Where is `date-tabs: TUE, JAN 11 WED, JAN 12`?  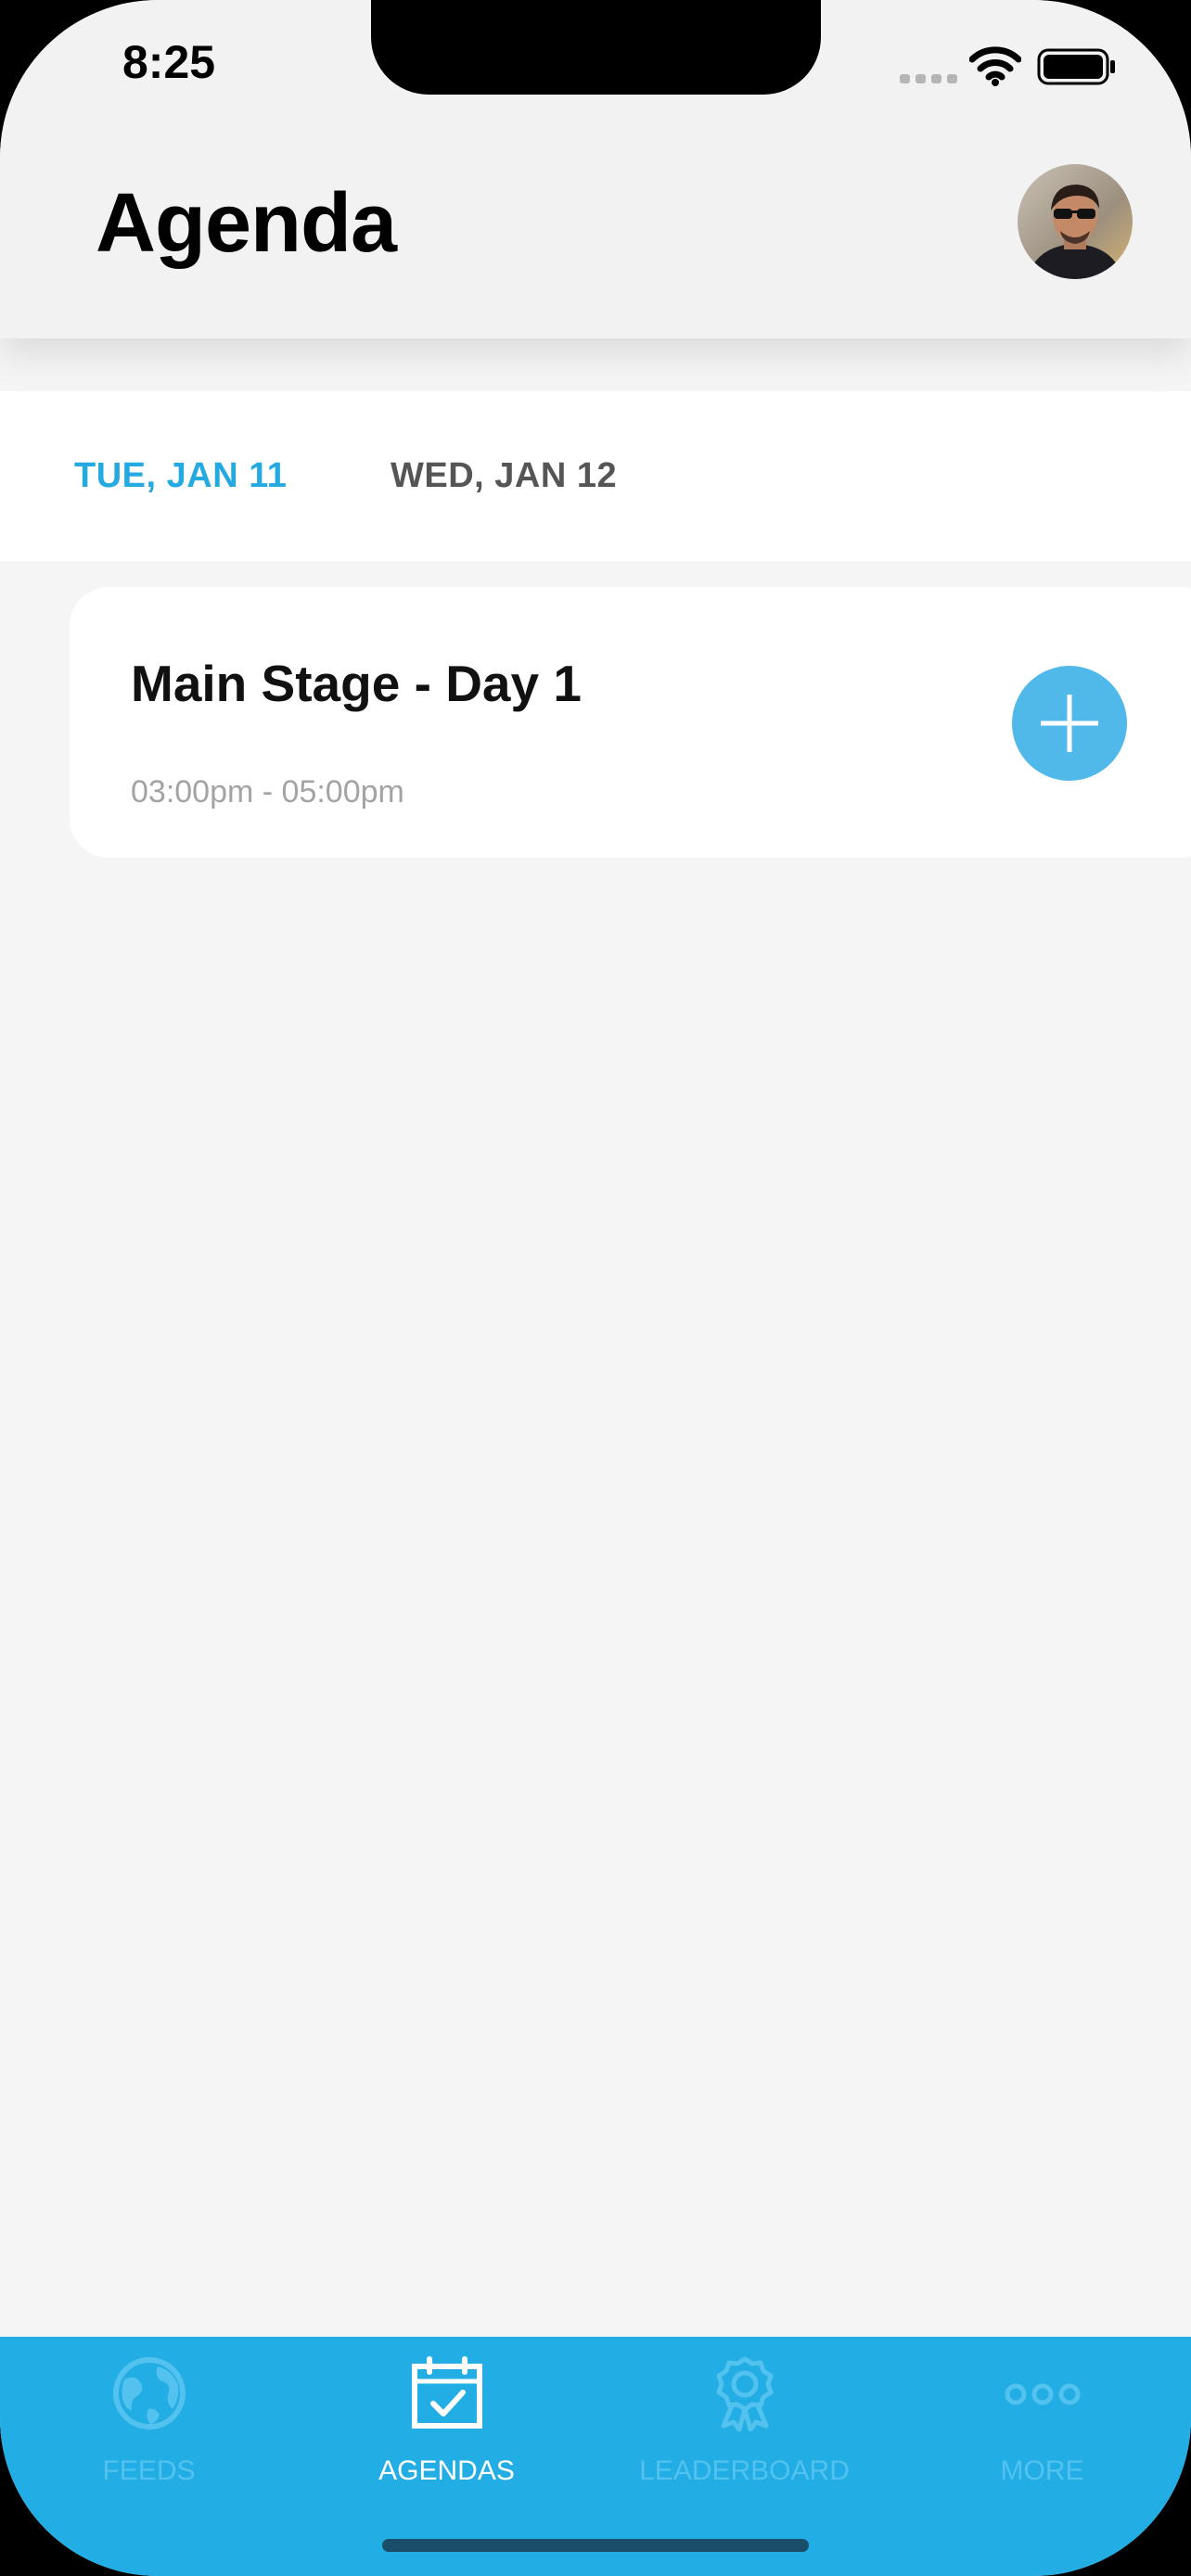
date-tabs: TUE, JAN 11 WED, JAN 12 is located at coordinates (595, 476).